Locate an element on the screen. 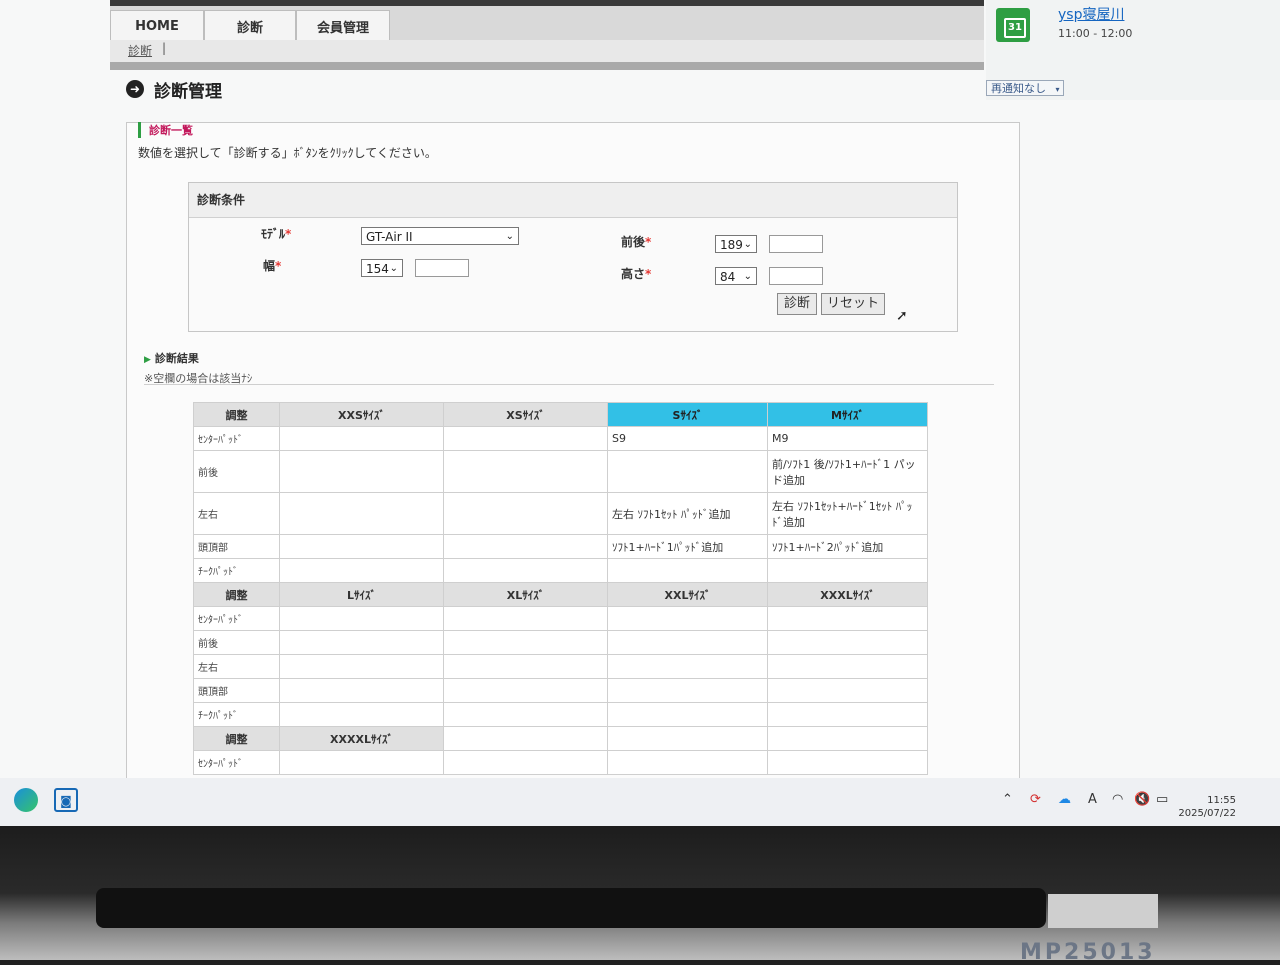 The height and width of the screenshot is (965, 1280). snooze-dropdown: 再通知なし ▾ is located at coordinates (1025, 88).